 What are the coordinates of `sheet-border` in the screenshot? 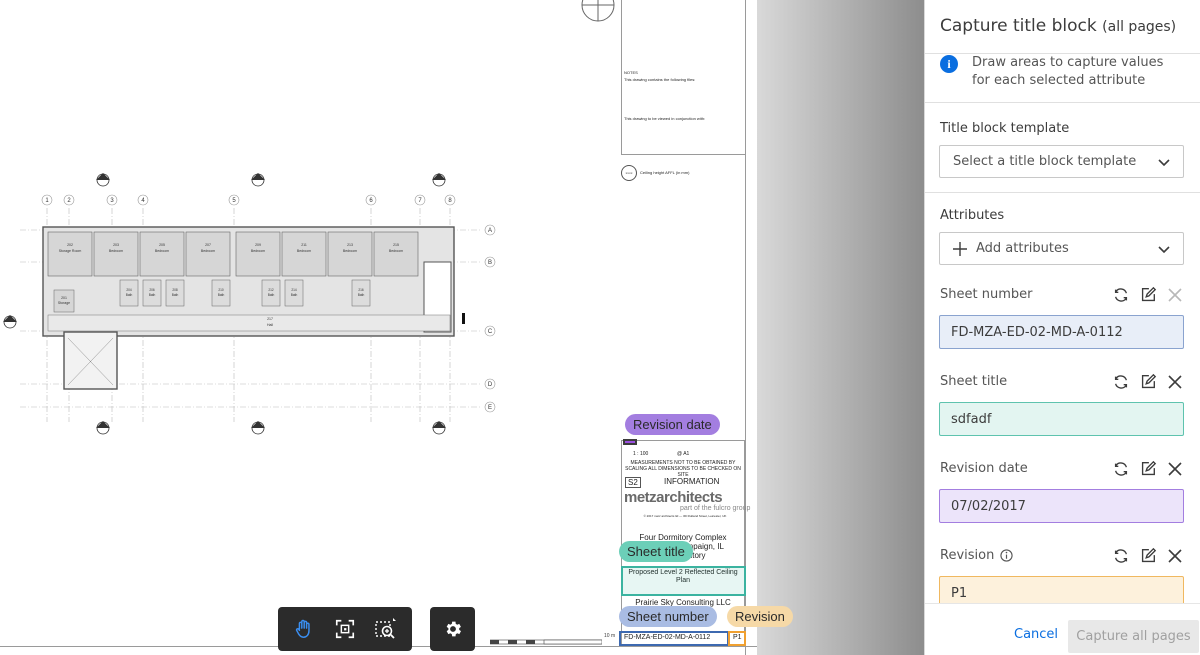 It's located at (745, 327).